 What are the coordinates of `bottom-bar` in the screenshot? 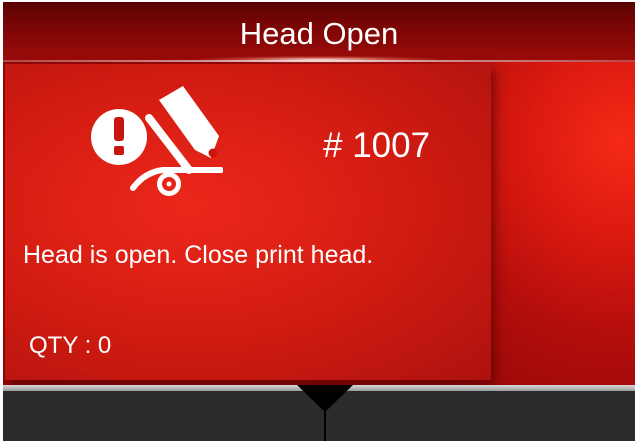 It's located at (319, 413).